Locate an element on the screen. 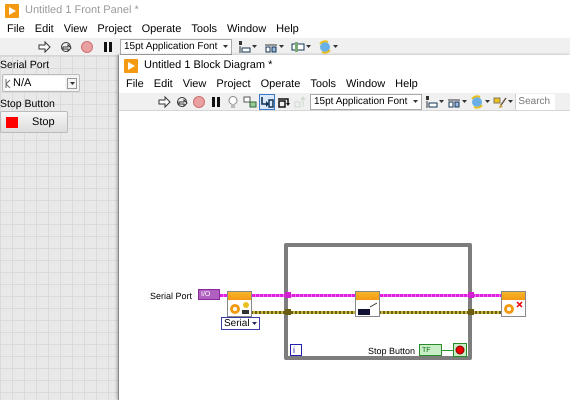 This screenshot has height=400, width=570. step-out-icon is located at coordinates (301, 101).